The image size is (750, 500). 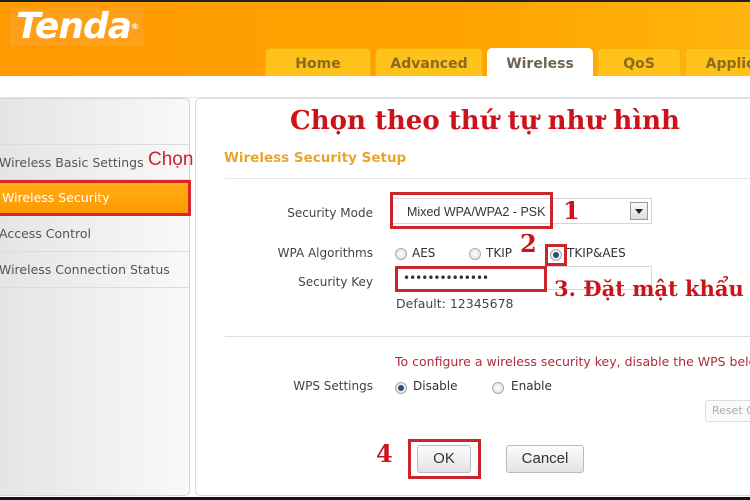 What do you see at coordinates (375, 87) in the screenshot?
I see `sub-header-band` at bounding box center [375, 87].